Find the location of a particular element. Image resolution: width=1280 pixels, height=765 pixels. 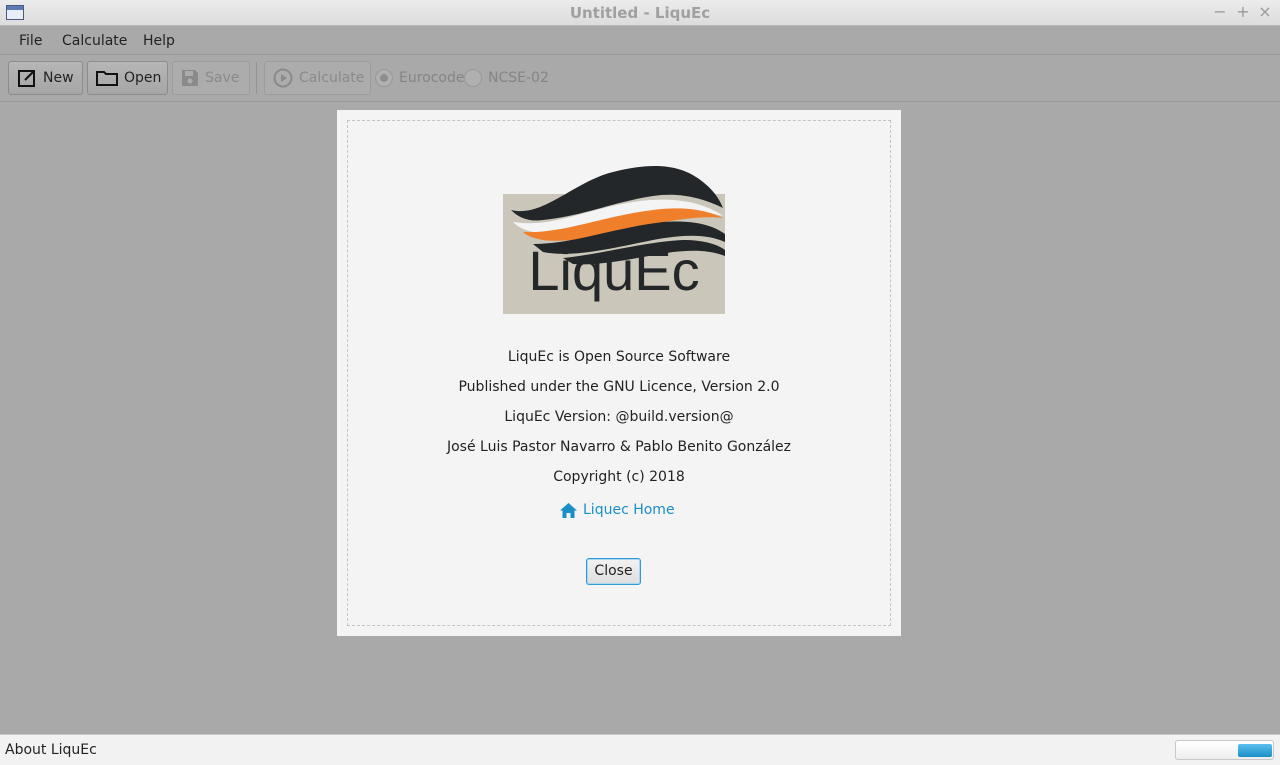

toolbar: New Open Save Calculate Eurocode NCSE-02 is located at coordinates (640, 79).